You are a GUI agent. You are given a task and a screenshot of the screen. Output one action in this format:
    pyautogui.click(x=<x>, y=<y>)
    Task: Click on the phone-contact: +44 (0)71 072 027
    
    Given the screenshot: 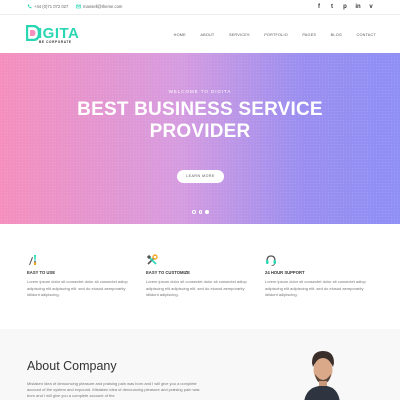 What is the action you would take?
    pyautogui.click(x=47, y=6)
    